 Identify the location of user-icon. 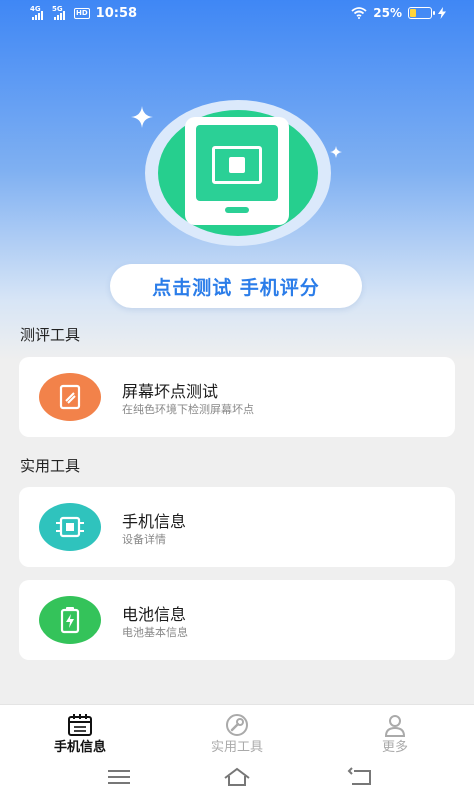
(395, 726).